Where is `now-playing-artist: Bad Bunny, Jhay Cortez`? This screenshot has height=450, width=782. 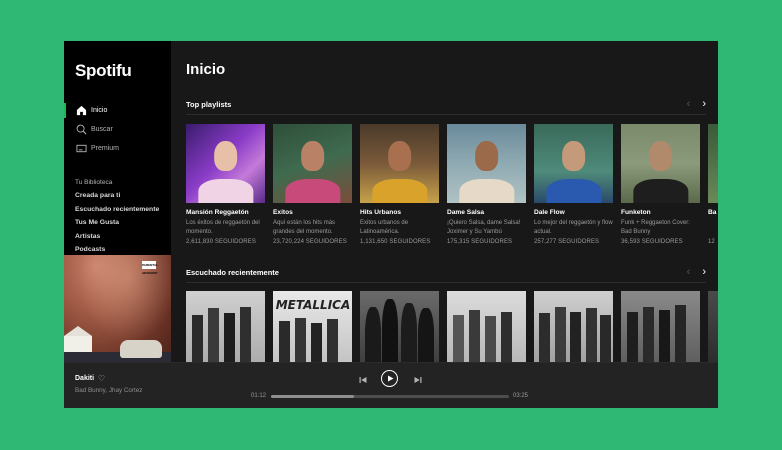
now-playing-artist: Bad Bunny, Jhay Cortez is located at coordinates (108, 390).